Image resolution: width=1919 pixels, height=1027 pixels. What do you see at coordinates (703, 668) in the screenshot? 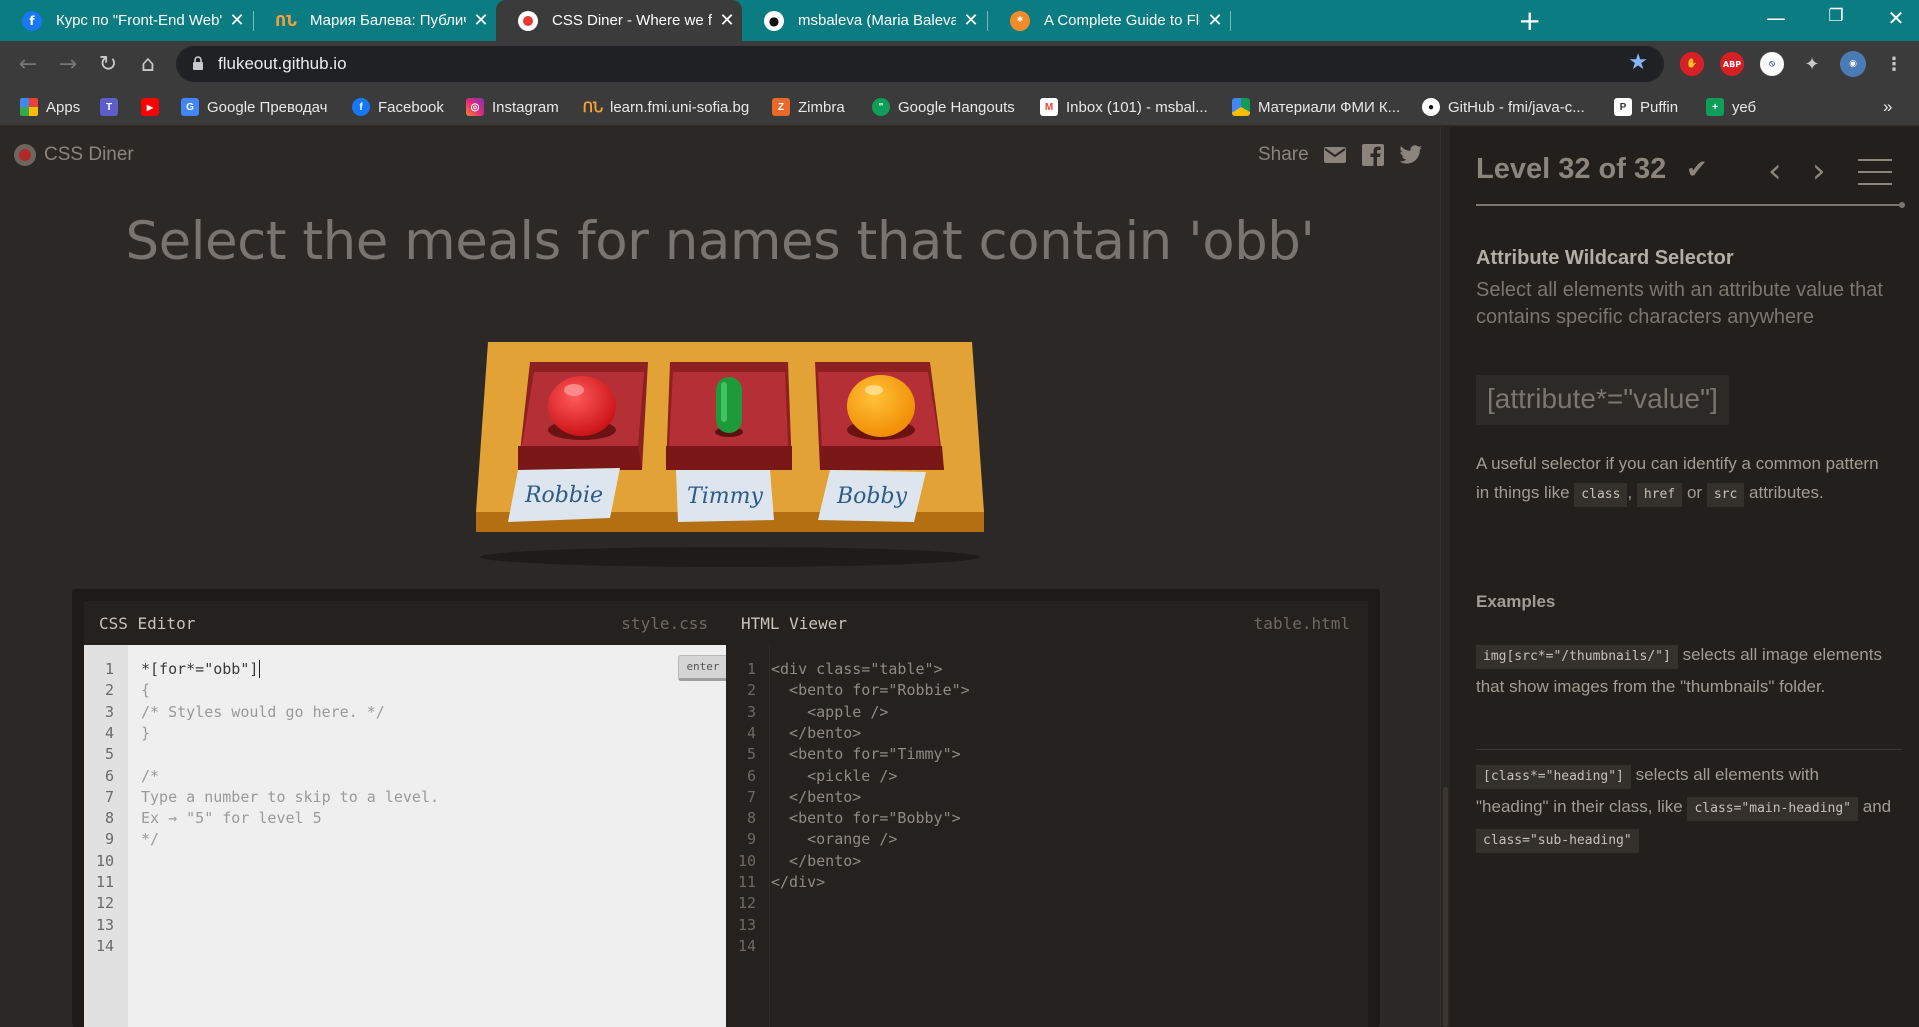
I see `enter-button: enter` at bounding box center [703, 668].